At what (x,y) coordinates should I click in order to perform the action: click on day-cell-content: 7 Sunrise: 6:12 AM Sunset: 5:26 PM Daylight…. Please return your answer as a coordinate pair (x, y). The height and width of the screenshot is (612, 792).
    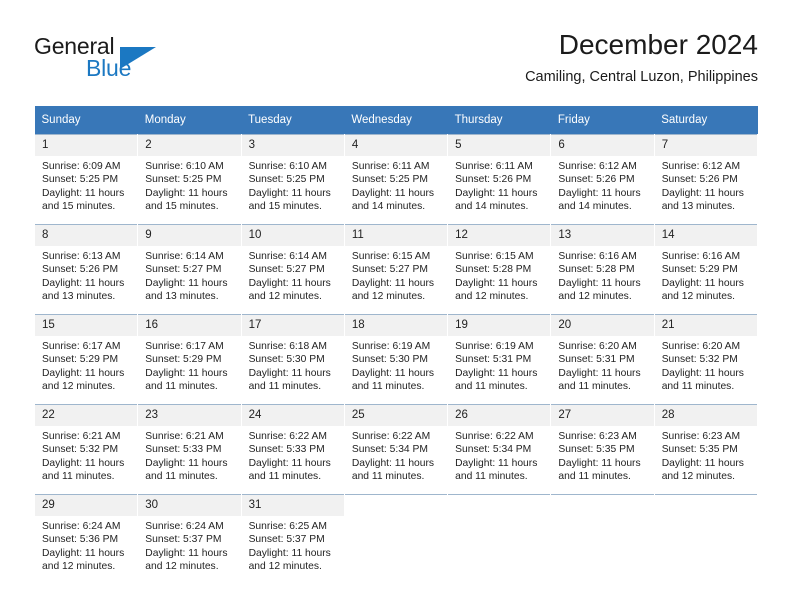
    Looking at the image, I should click on (705, 179).